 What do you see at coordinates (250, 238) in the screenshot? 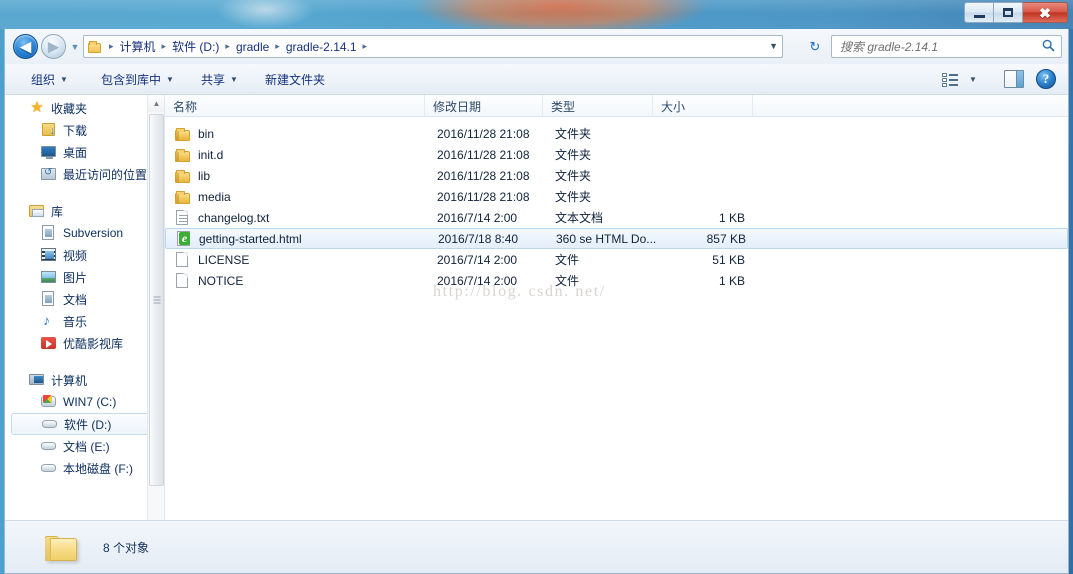
I see `file-name-label: getting-started.html` at bounding box center [250, 238].